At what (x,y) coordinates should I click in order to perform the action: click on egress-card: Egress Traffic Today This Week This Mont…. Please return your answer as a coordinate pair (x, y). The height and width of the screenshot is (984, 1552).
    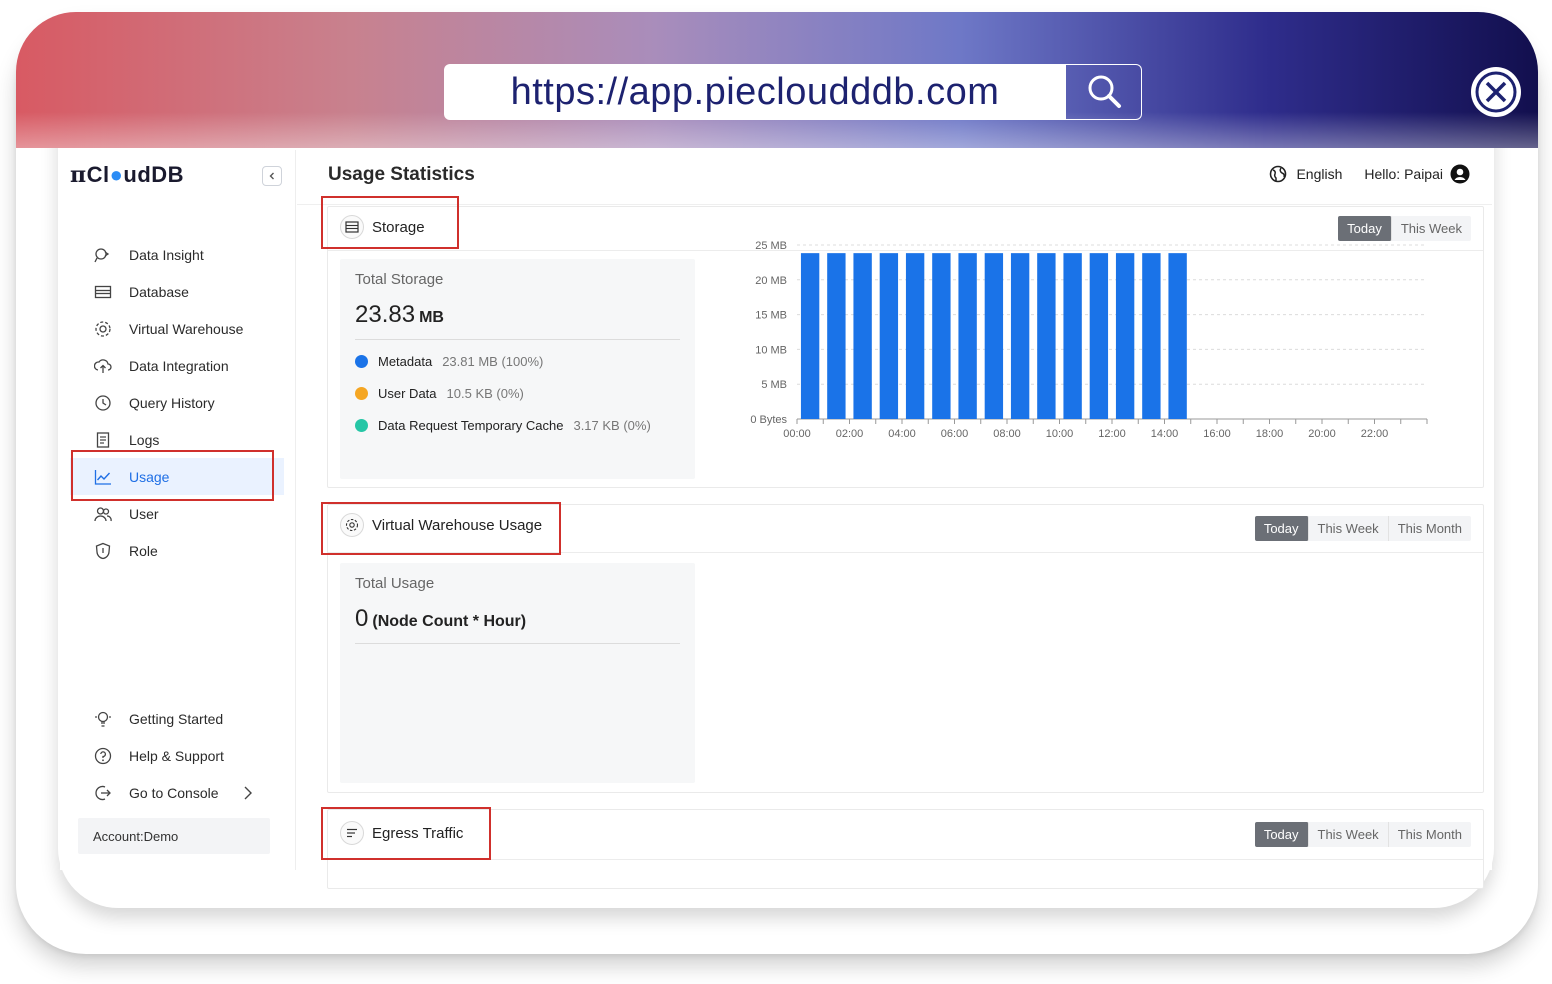
    Looking at the image, I should click on (905, 849).